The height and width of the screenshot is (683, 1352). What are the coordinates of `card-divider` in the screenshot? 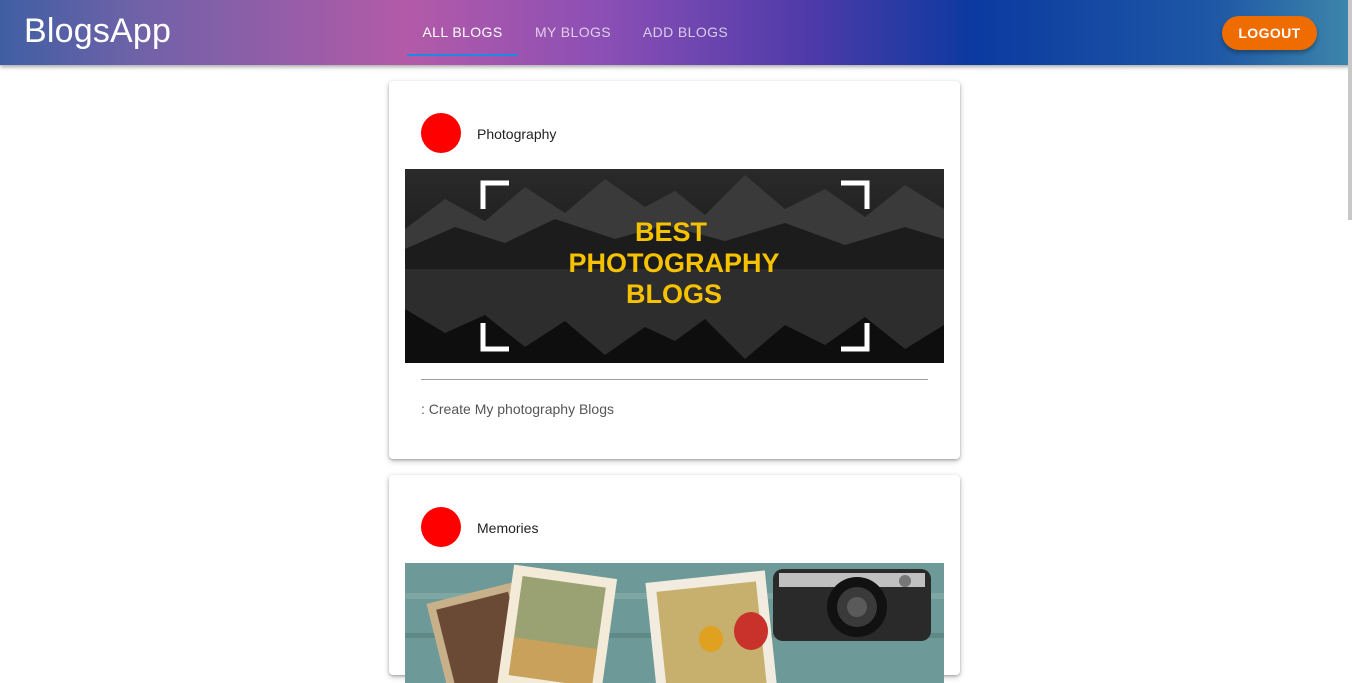 It's located at (674, 379).